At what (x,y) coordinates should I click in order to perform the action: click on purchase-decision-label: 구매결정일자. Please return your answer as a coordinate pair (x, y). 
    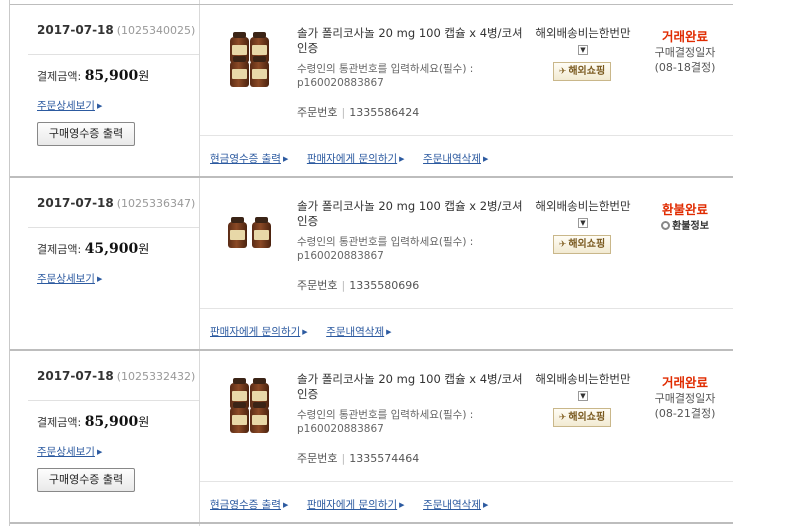
    Looking at the image, I should click on (685, 398).